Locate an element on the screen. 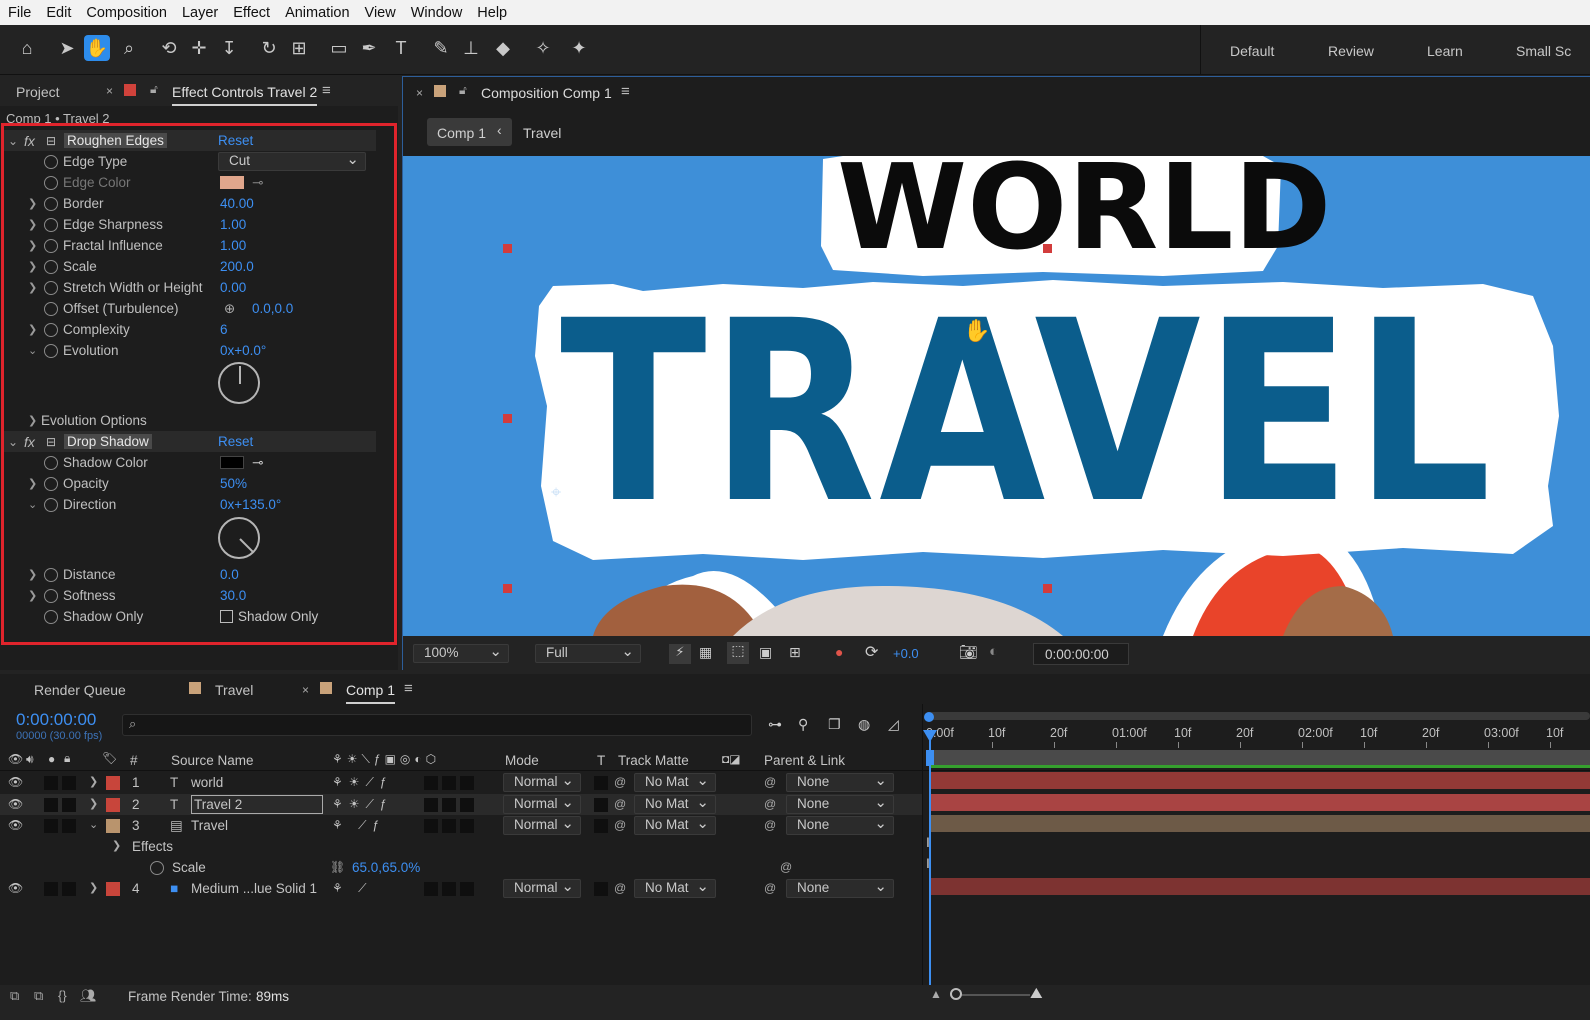 Image resolution: width=1590 pixels, height=1020 pixels. drop-shadow-row-3: ❯ Distance 0.0 is located at coordinates (190, 574).